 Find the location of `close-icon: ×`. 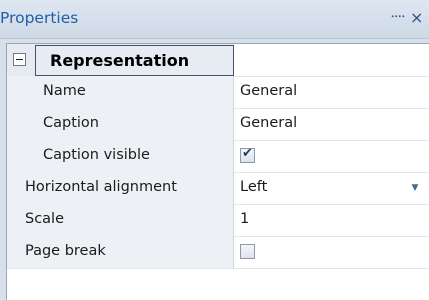

close-icon: × is located at coordinates (416, 18).